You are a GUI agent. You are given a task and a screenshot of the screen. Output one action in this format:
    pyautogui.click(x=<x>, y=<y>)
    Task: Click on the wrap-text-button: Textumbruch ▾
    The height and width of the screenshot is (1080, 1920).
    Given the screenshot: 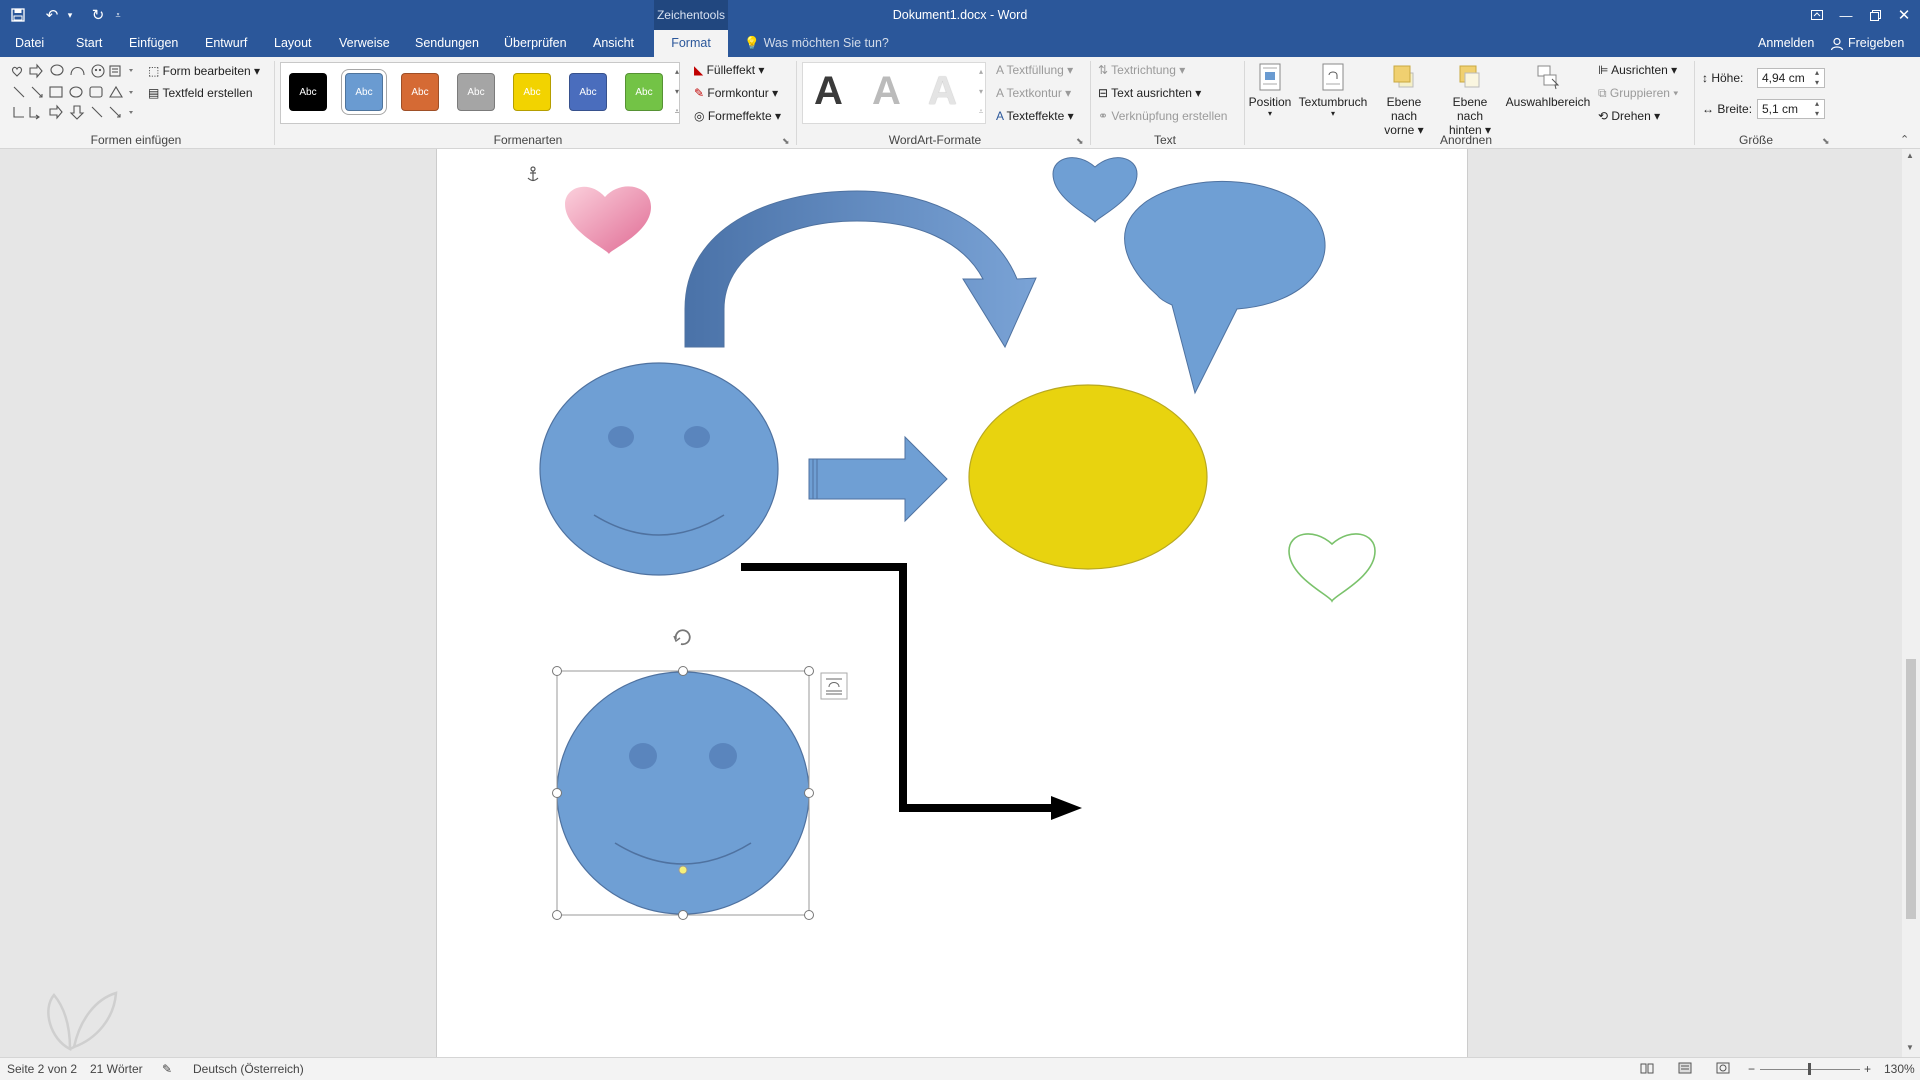 What is the action you would take?
    pyautogui.click(x=1333, y=90)
    